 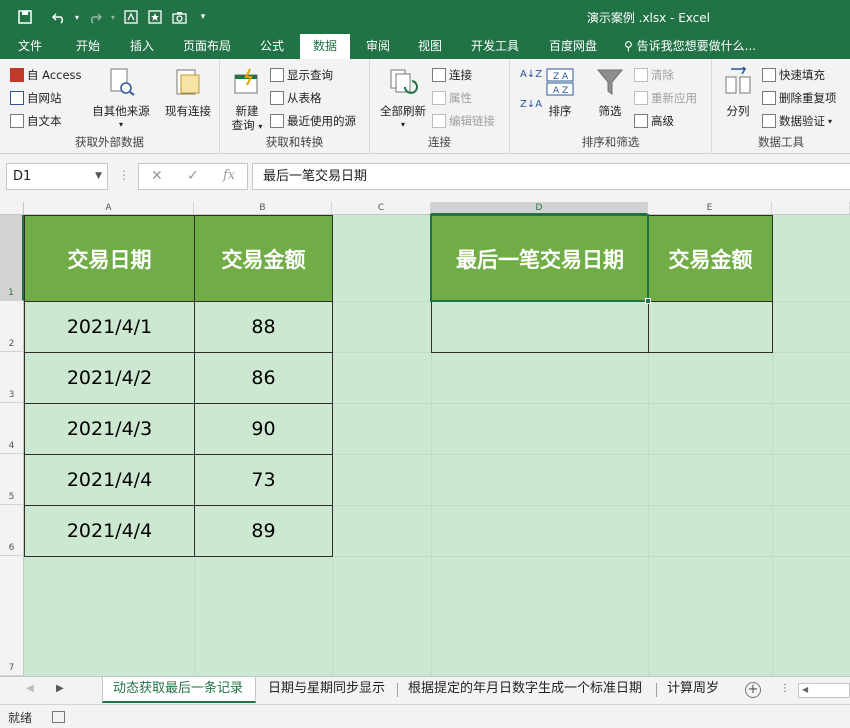 I want to click on filter-button: 筛选, so click(x=610, y=92).